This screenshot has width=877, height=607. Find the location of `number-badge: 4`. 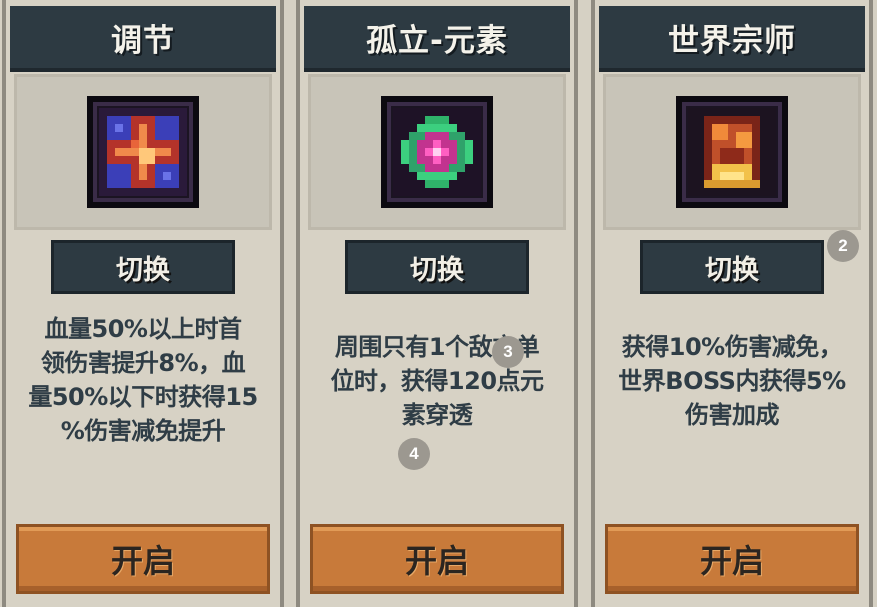

number-badge: 4 is located at coordinates (414, 454).